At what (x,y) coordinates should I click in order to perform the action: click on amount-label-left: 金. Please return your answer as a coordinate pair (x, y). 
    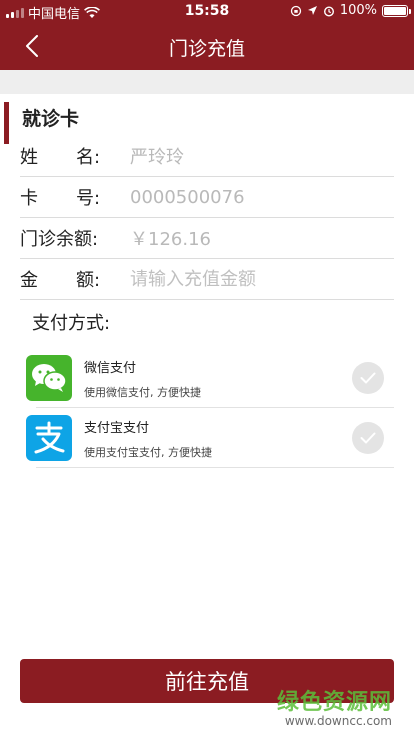
    Looking at the image, I should click on (29, 280).